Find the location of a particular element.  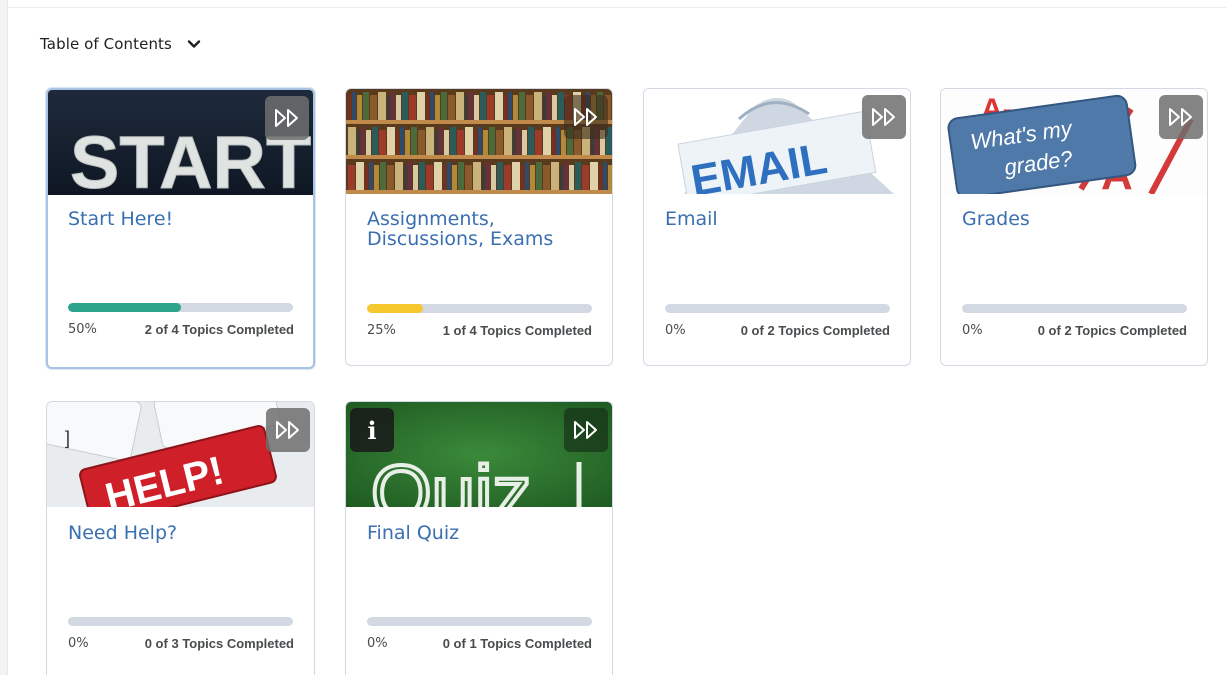

module-title: Need Help? is located at coordinates (183, 533).